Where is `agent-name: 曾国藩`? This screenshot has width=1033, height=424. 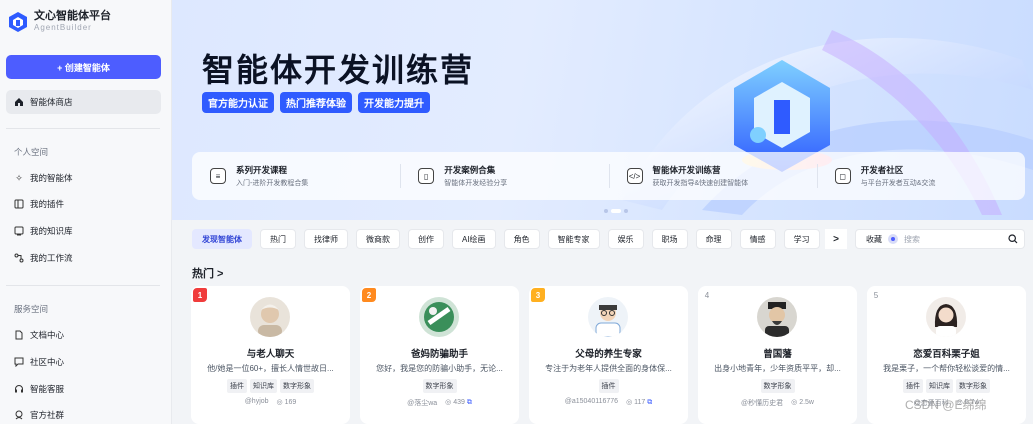 agent-name: 曾国藩 is located at coordinates (777, 354).